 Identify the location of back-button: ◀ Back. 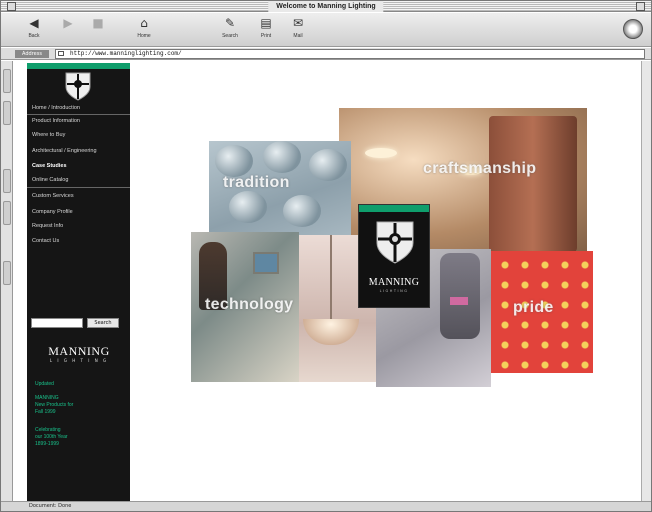
(34, 30).